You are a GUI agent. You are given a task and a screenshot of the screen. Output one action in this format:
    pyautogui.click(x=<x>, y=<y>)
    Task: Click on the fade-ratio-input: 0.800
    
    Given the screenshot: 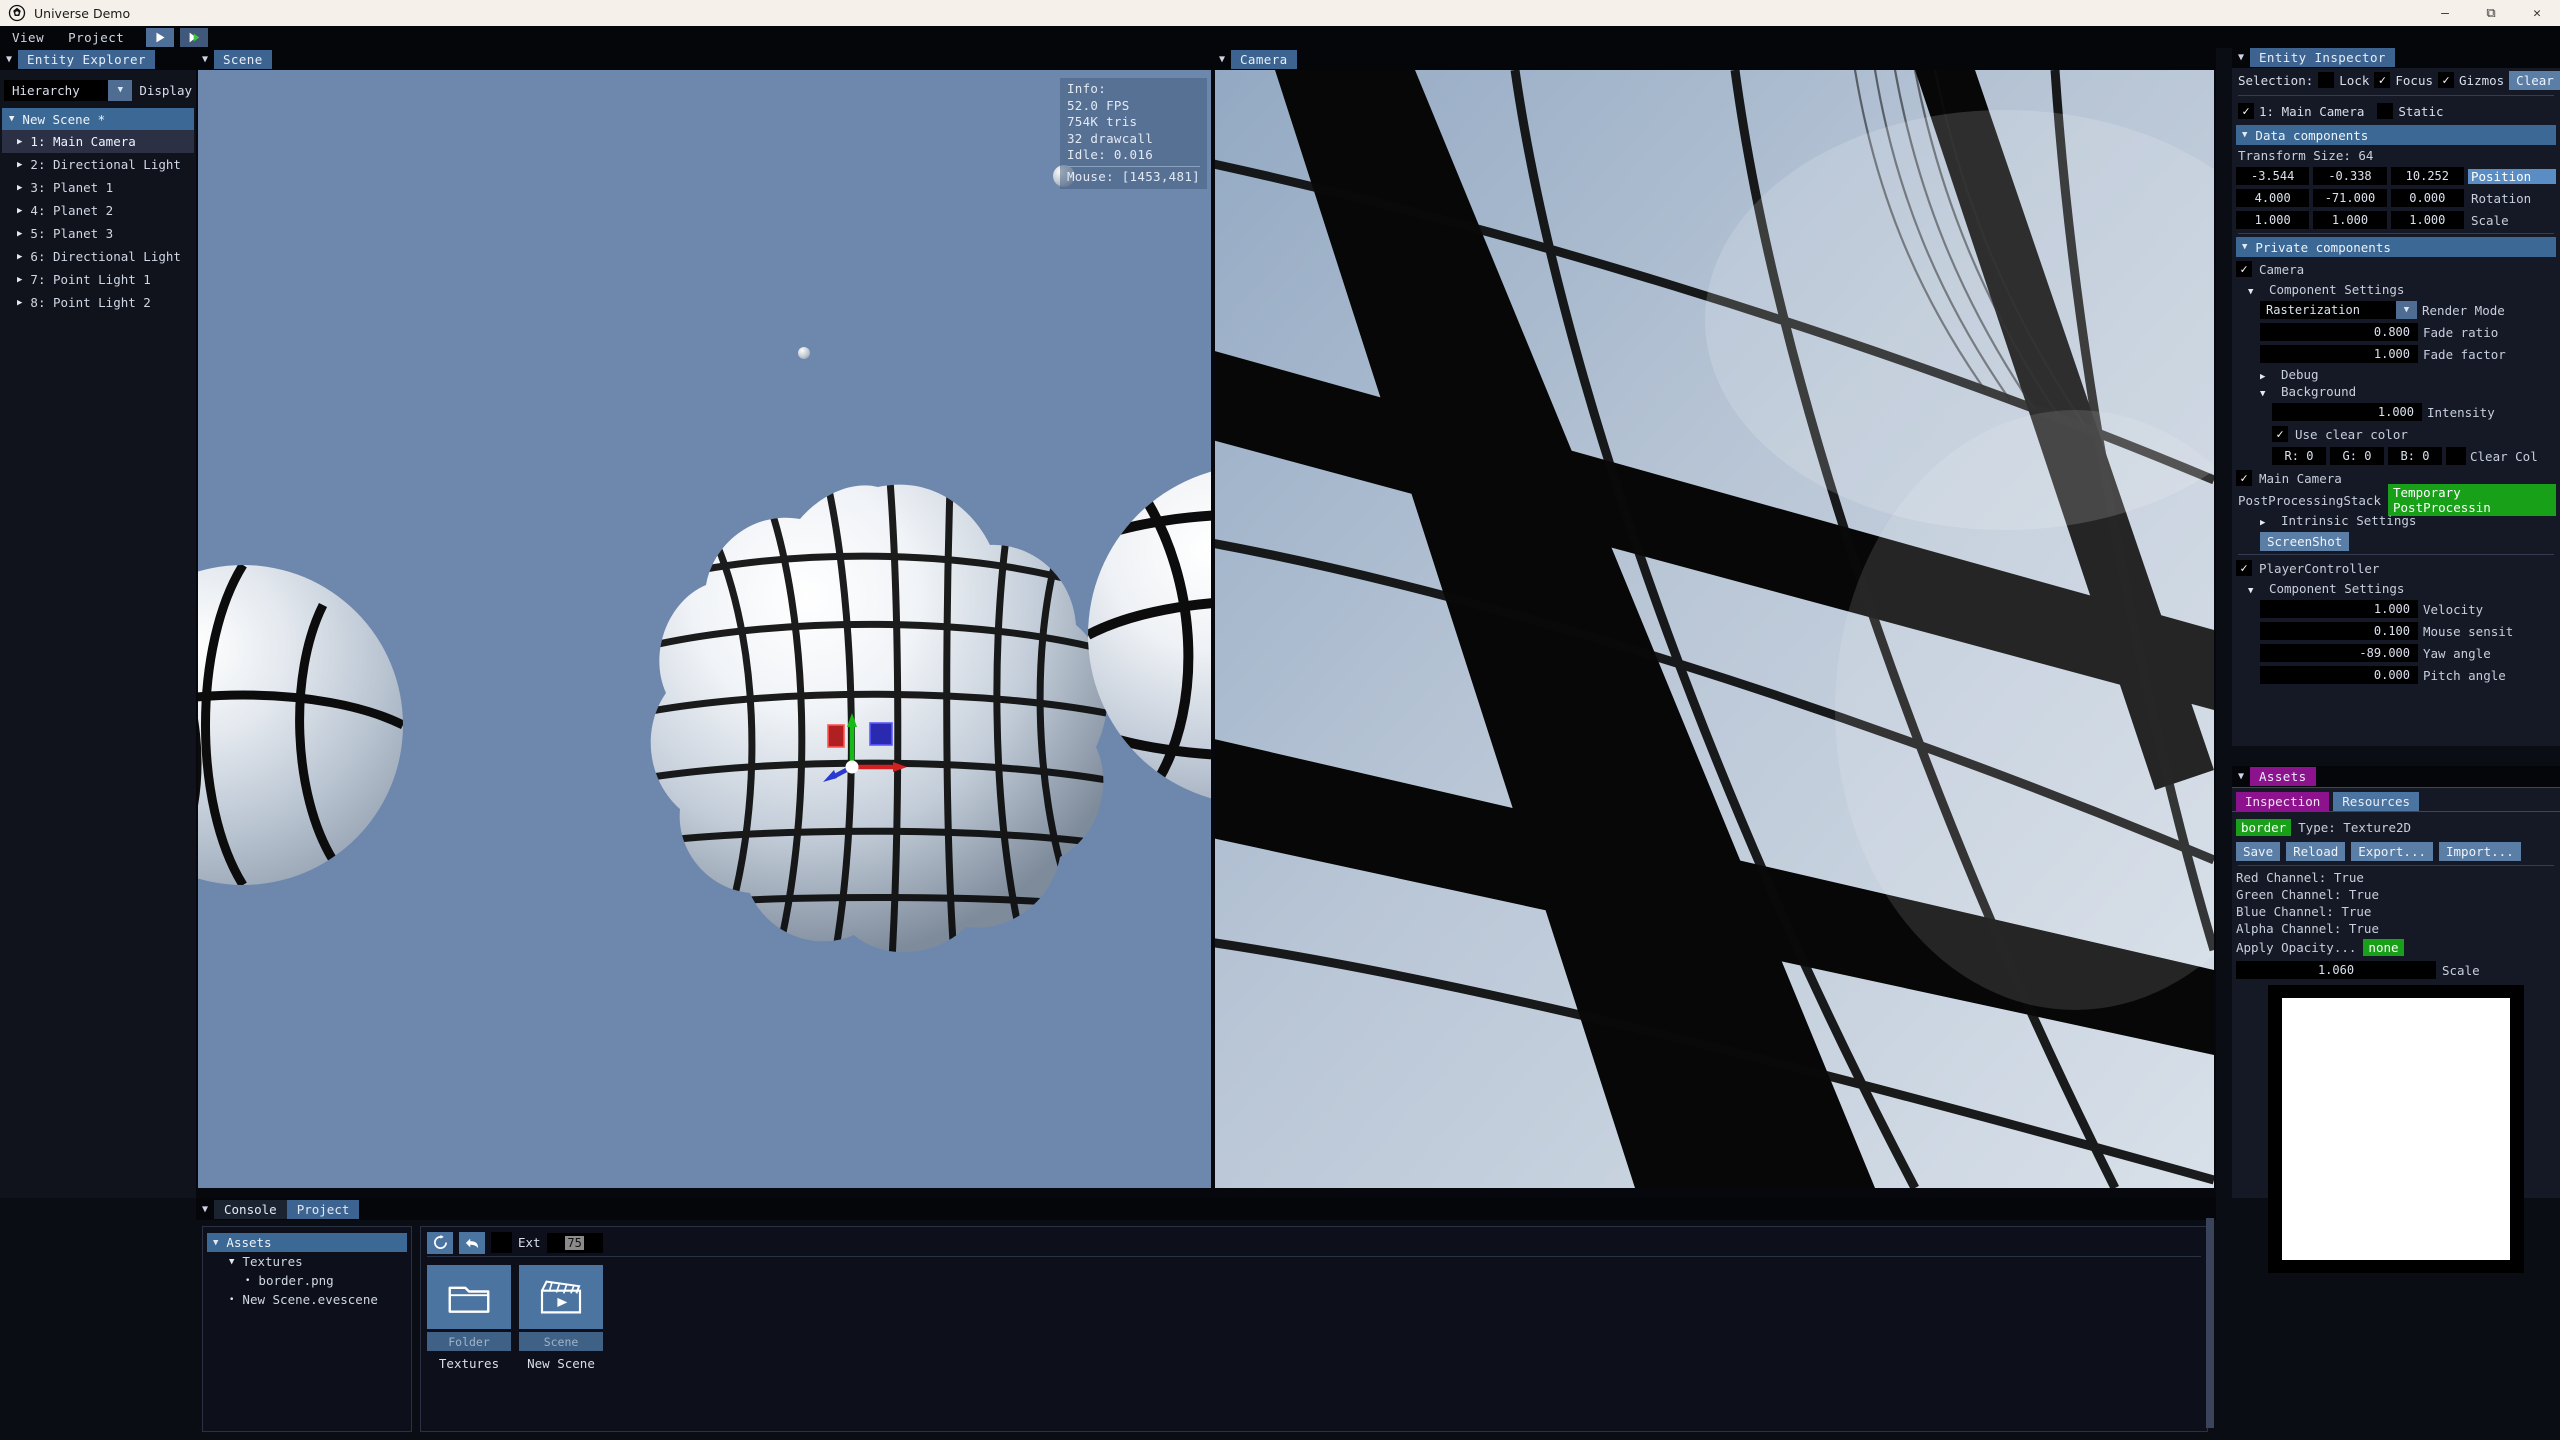 What is the action you would take?
    pyautogui.click(x=2339, y=332)
    